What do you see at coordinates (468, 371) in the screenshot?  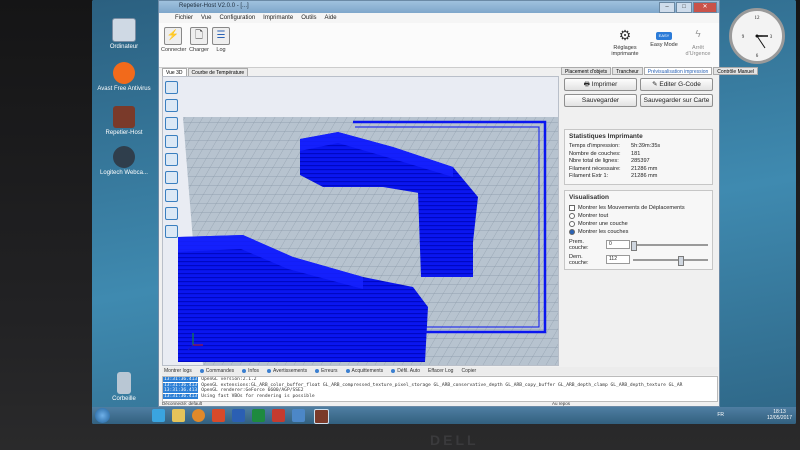 I see `log-copy-button: Copier` at bounding box center [468, 371].